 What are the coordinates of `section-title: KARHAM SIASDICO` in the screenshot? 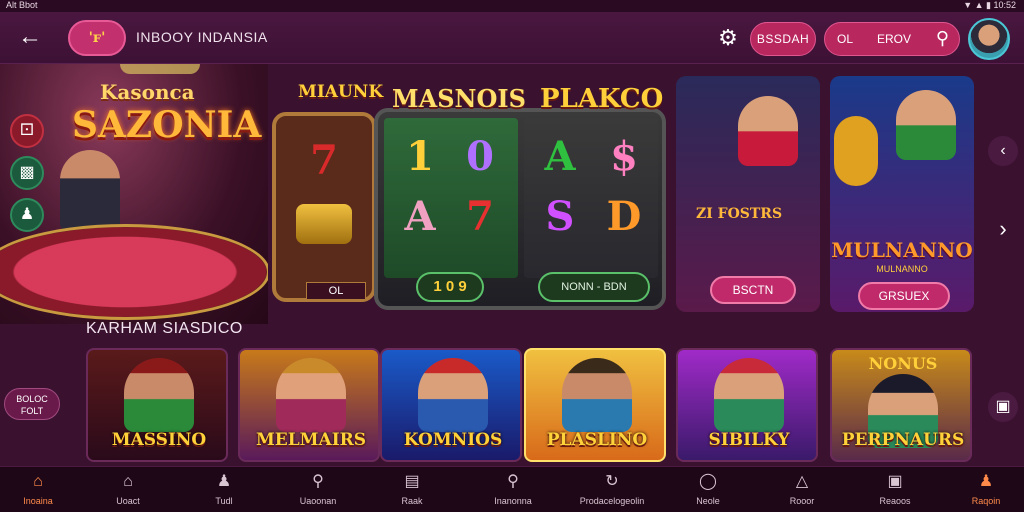 It's located at (164, 328).